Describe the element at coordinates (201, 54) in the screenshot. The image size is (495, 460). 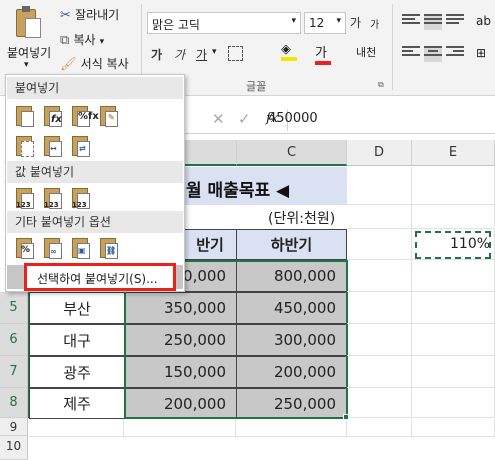
I see `underline-button: 가` at that location.